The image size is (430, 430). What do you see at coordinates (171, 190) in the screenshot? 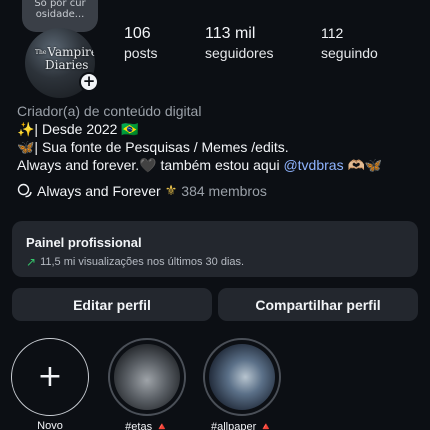
I see `fleur-de-lis-icon: ⚜` at bounding box center [171, 190].